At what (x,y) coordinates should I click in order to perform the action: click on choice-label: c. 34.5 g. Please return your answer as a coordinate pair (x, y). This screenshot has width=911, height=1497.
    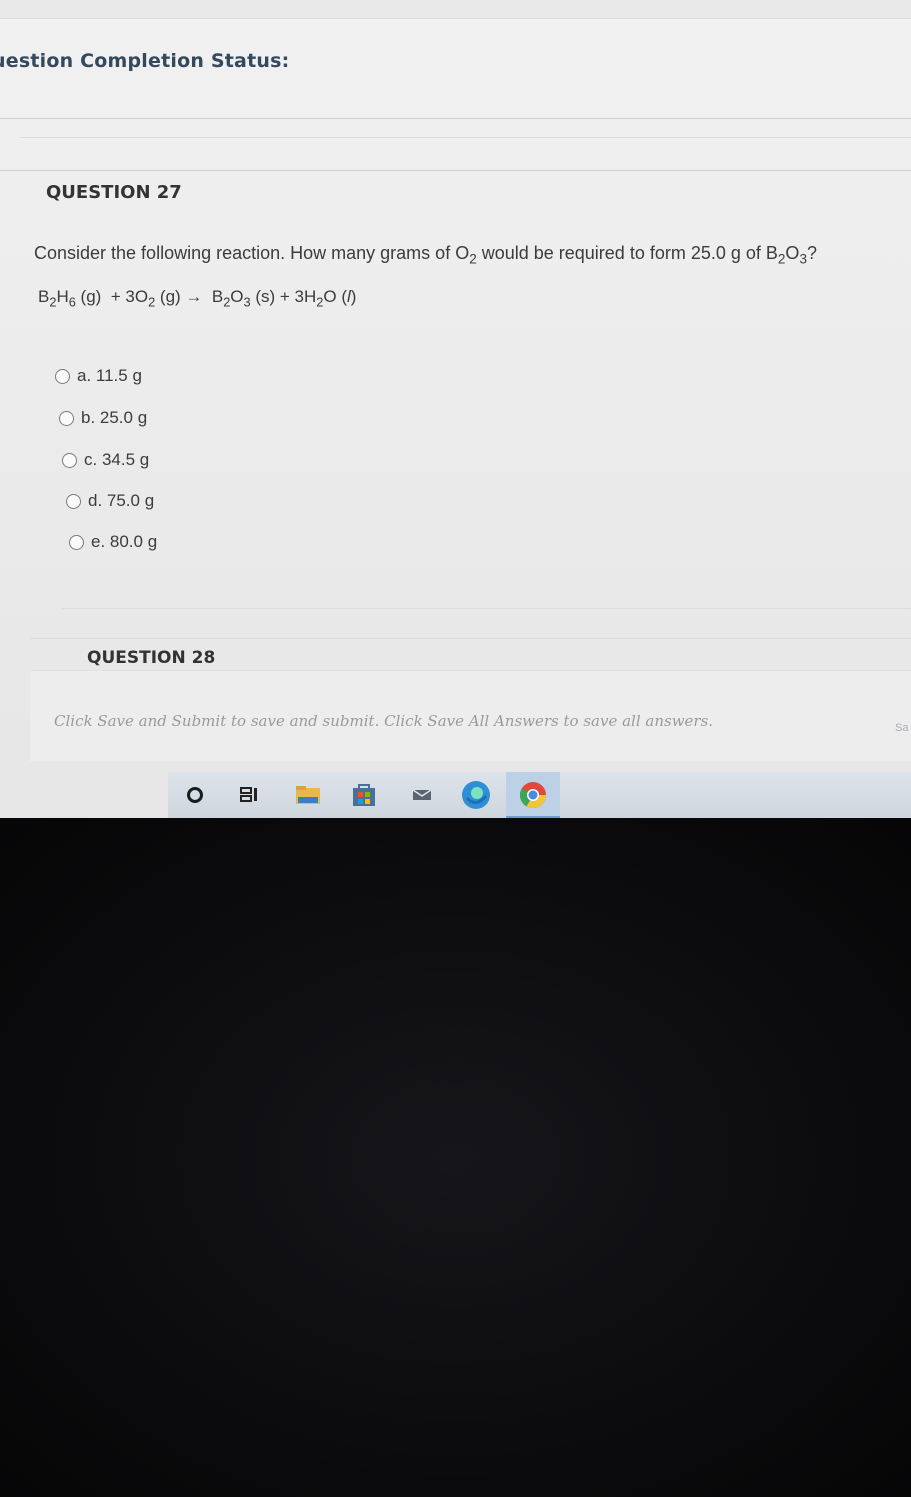
    Looking at the image, I should click on (117, 459).